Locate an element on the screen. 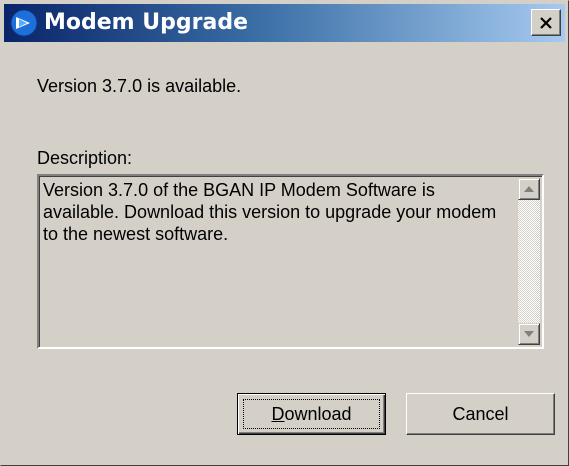 This screenshot has height=466, width=569. scroll-down-button is located at coordinates (529, 334).